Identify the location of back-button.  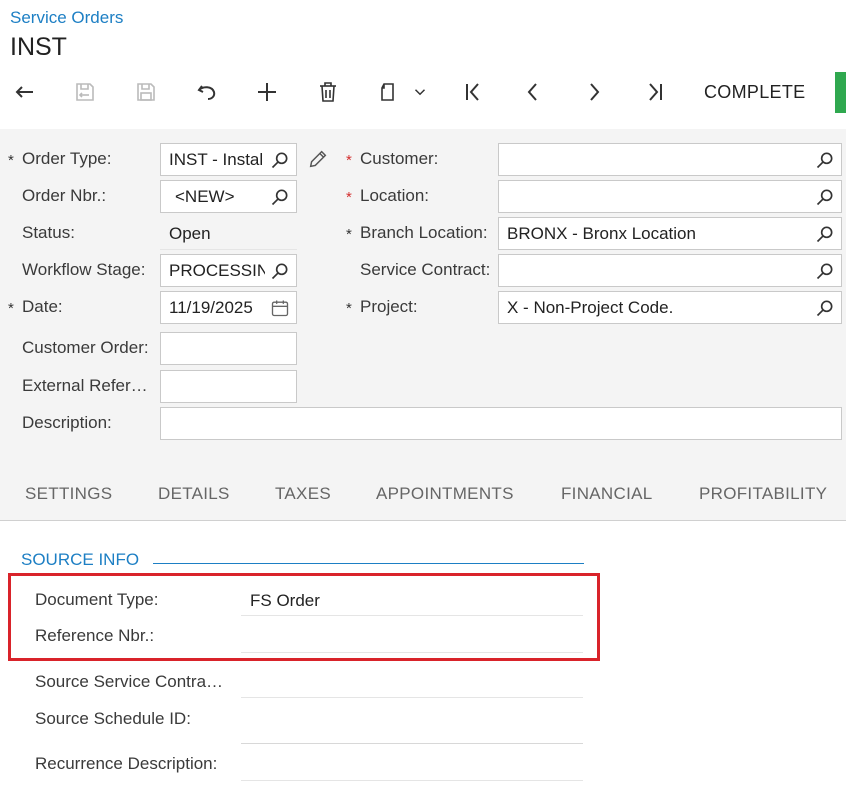
(25, 92).